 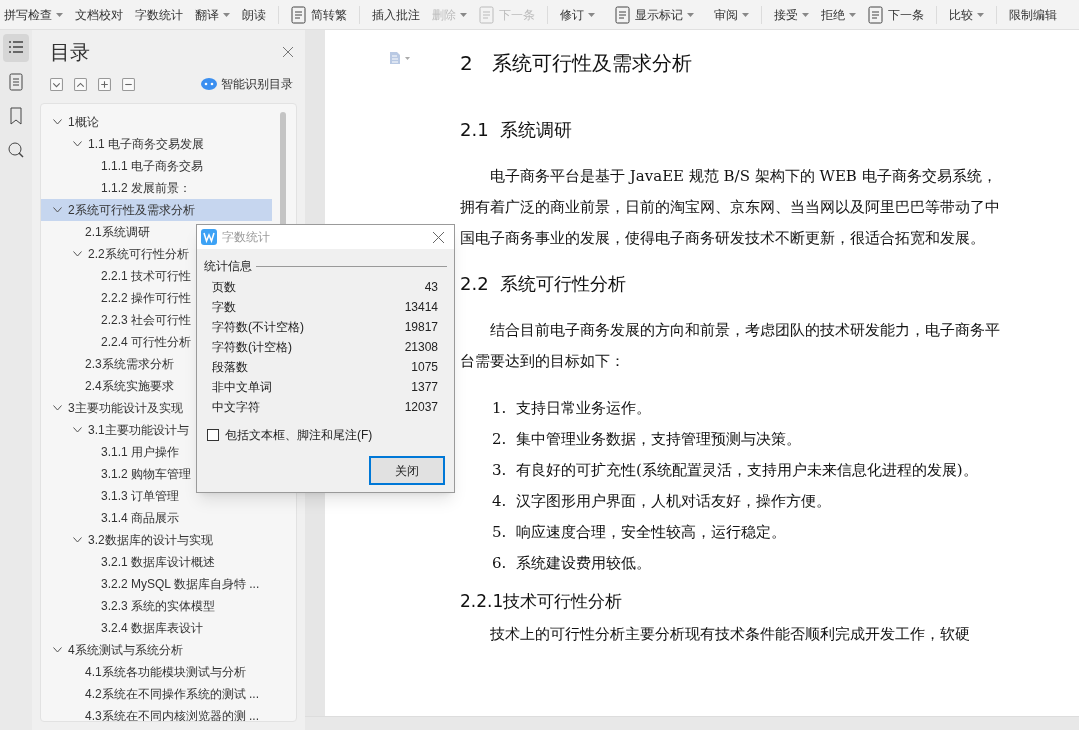 I want to click on list-number: 5., so click(x=500, y=532).